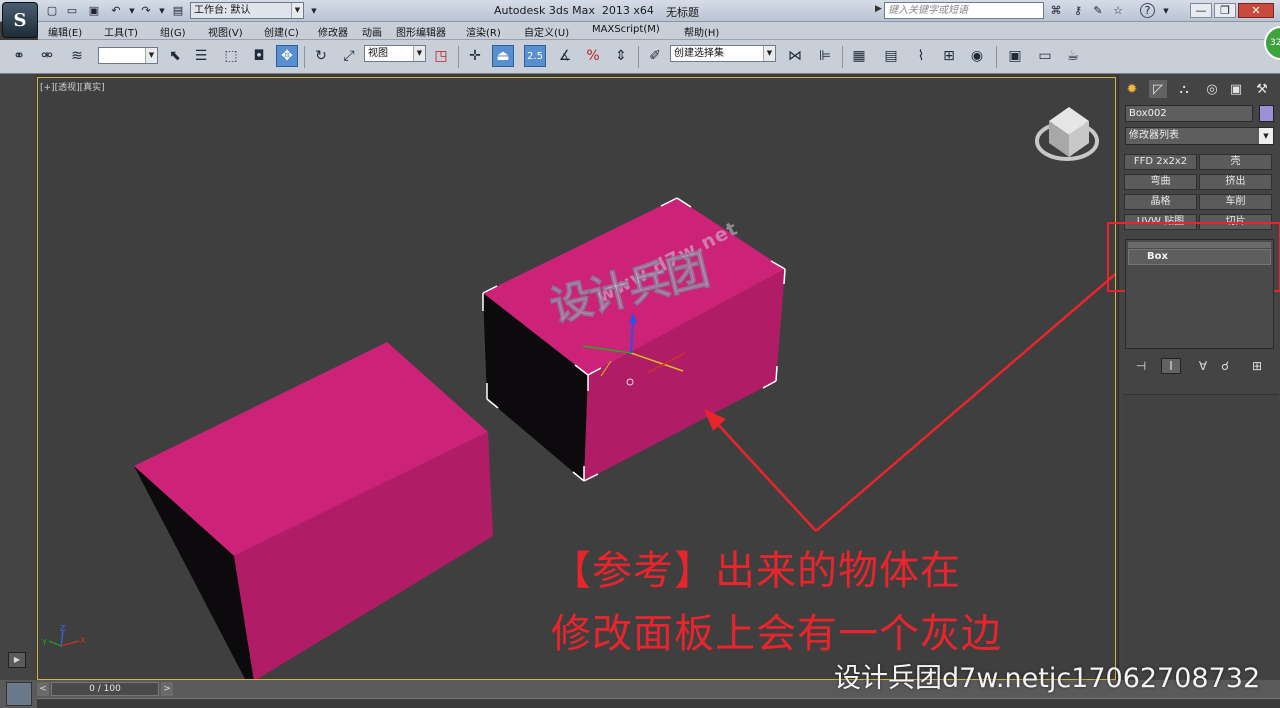 This screenshot has width=1280, height=708. I want to click on motion-tab-icon: ◎, so click(1212, 89).